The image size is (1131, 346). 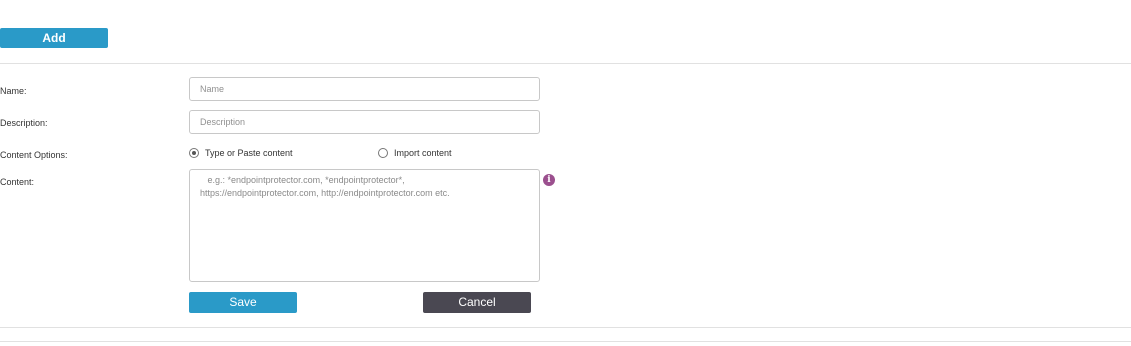 What do you see at coordinates (565, 327) in the screenshot?
I see `bottom-divider` at bounding box center [565, 327].